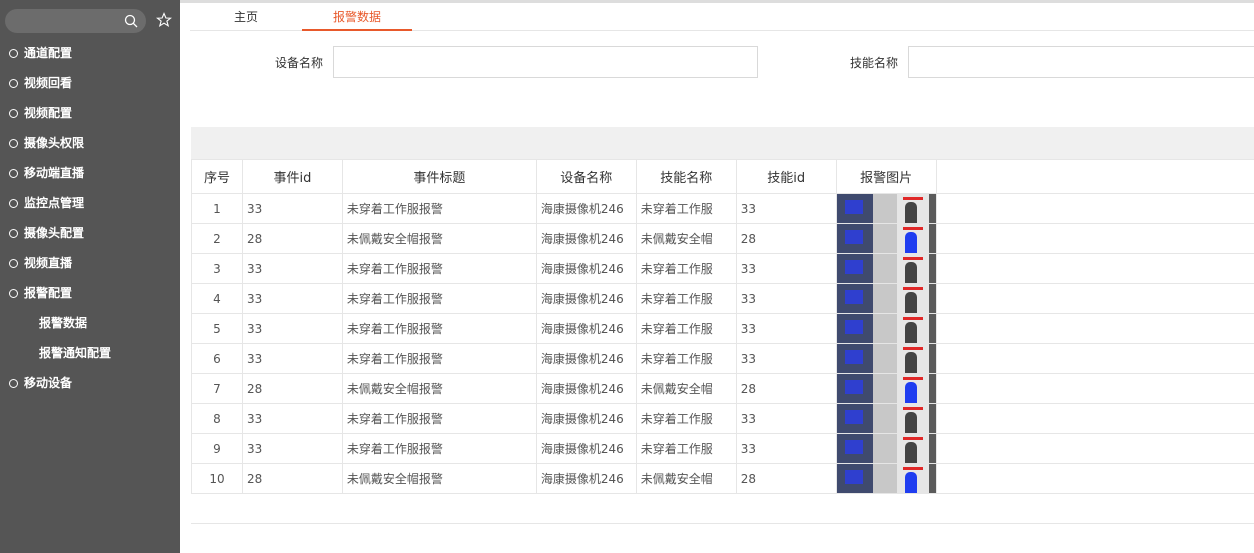  Describe the element at coordinates (90, 383) in the screenshot. I see `sidebar-item-mobile-device: 移动设备` at that location.